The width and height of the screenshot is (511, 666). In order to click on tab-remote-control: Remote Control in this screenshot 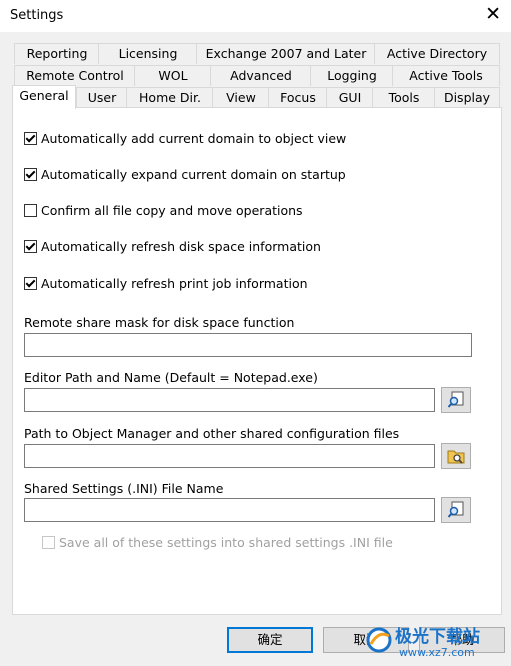, I will do `click(75, 75)`.